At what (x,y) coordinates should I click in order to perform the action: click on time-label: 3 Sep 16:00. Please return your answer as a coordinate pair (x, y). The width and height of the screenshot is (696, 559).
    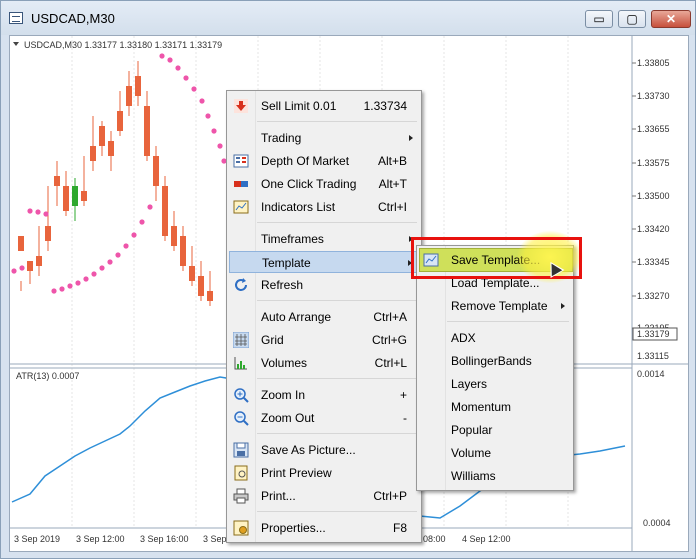
    Looking at the image, I should click on (164, 539).